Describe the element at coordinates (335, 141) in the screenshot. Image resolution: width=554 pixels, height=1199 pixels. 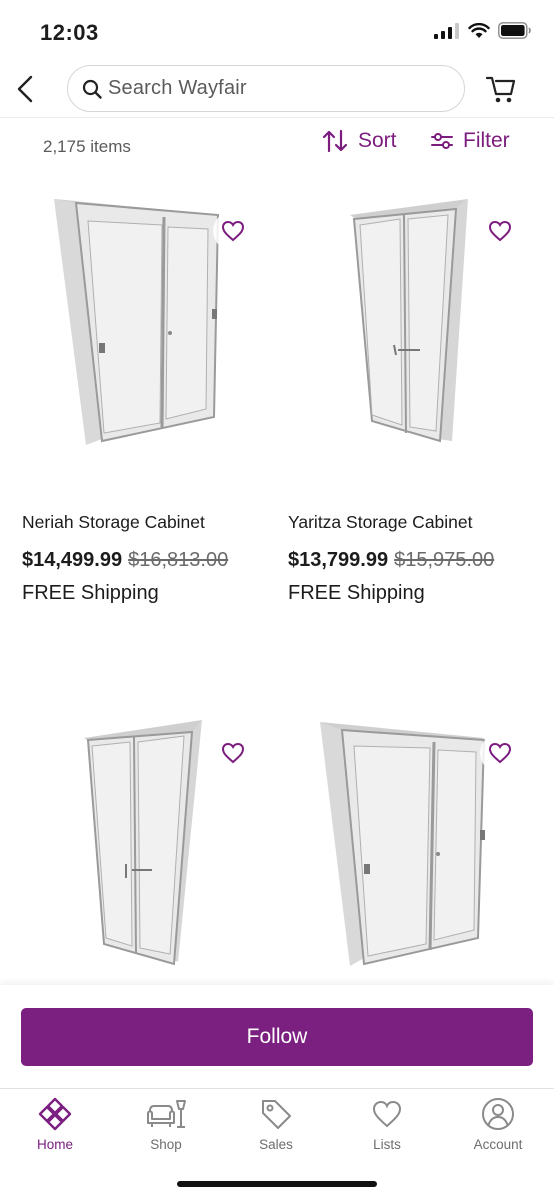
I see `sort-icon` at that location.